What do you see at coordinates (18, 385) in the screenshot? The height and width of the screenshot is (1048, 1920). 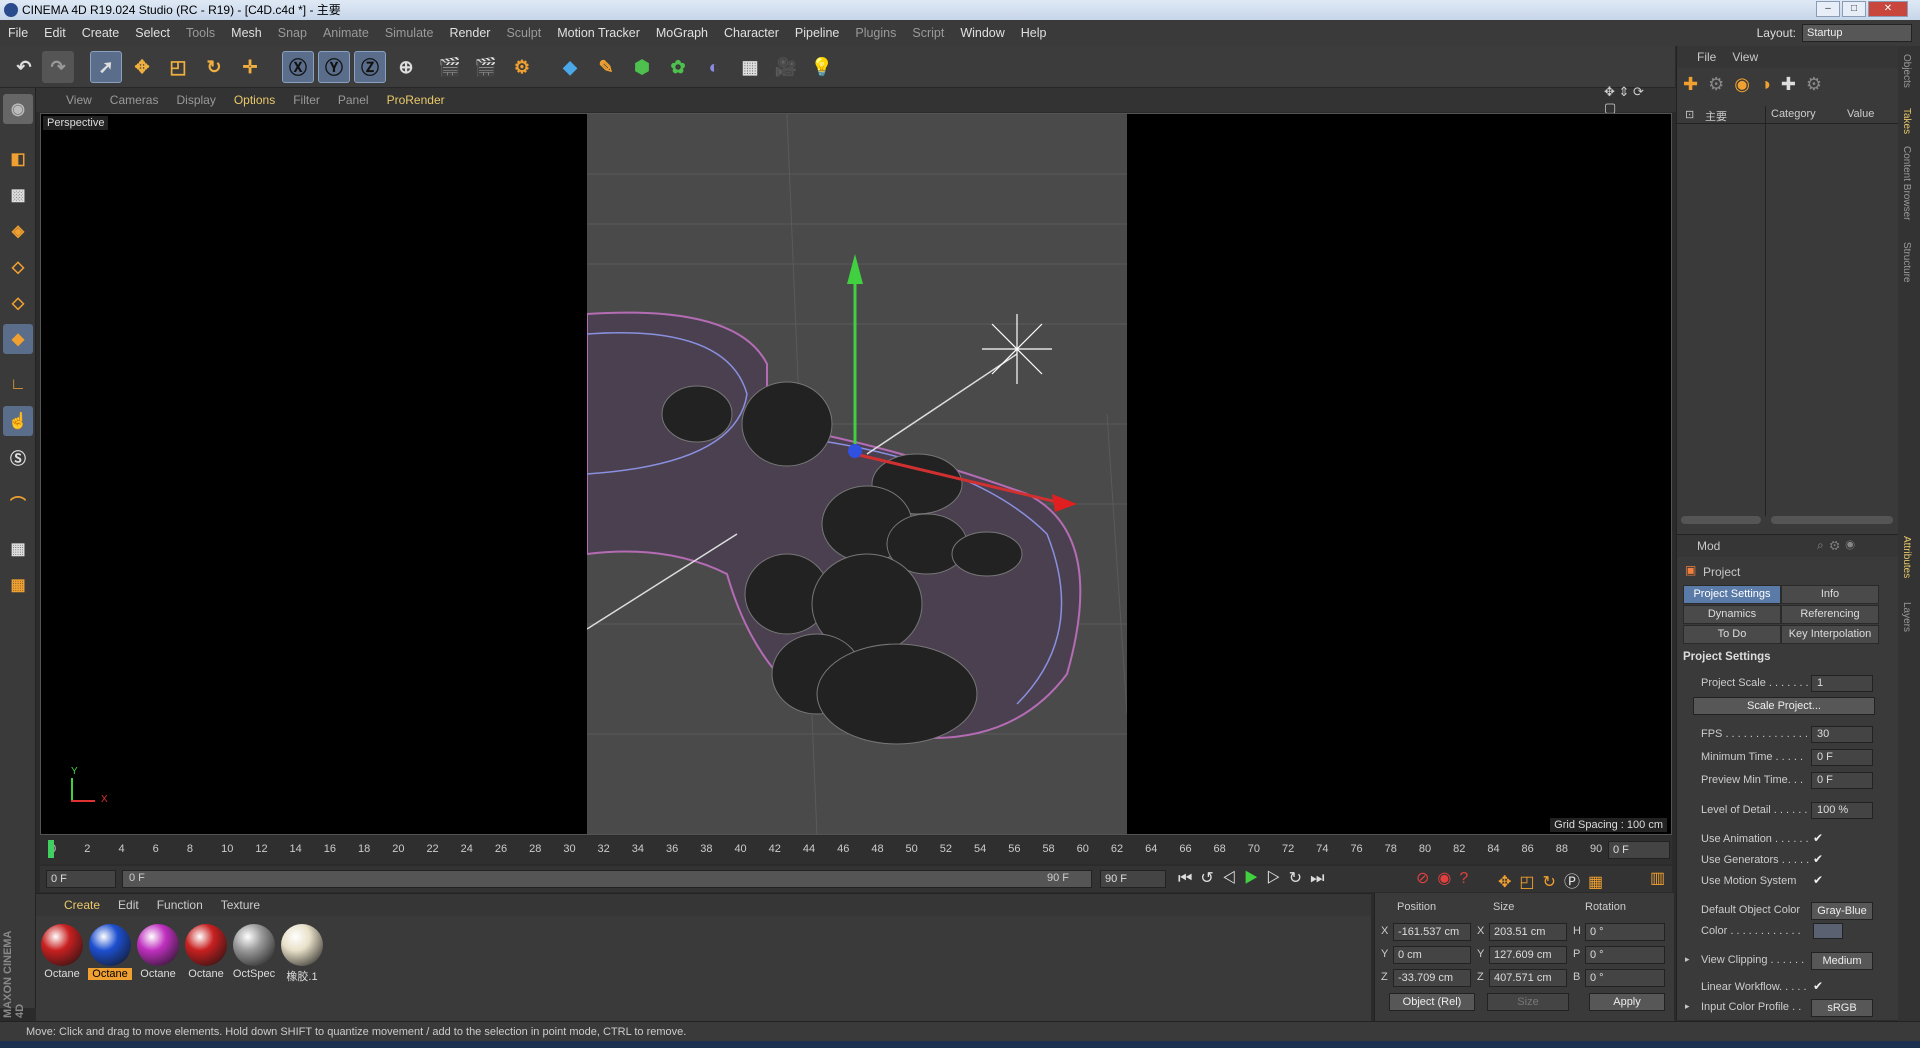 I see `enable-axis-icon: ∟` at bounding box center [18, 385].